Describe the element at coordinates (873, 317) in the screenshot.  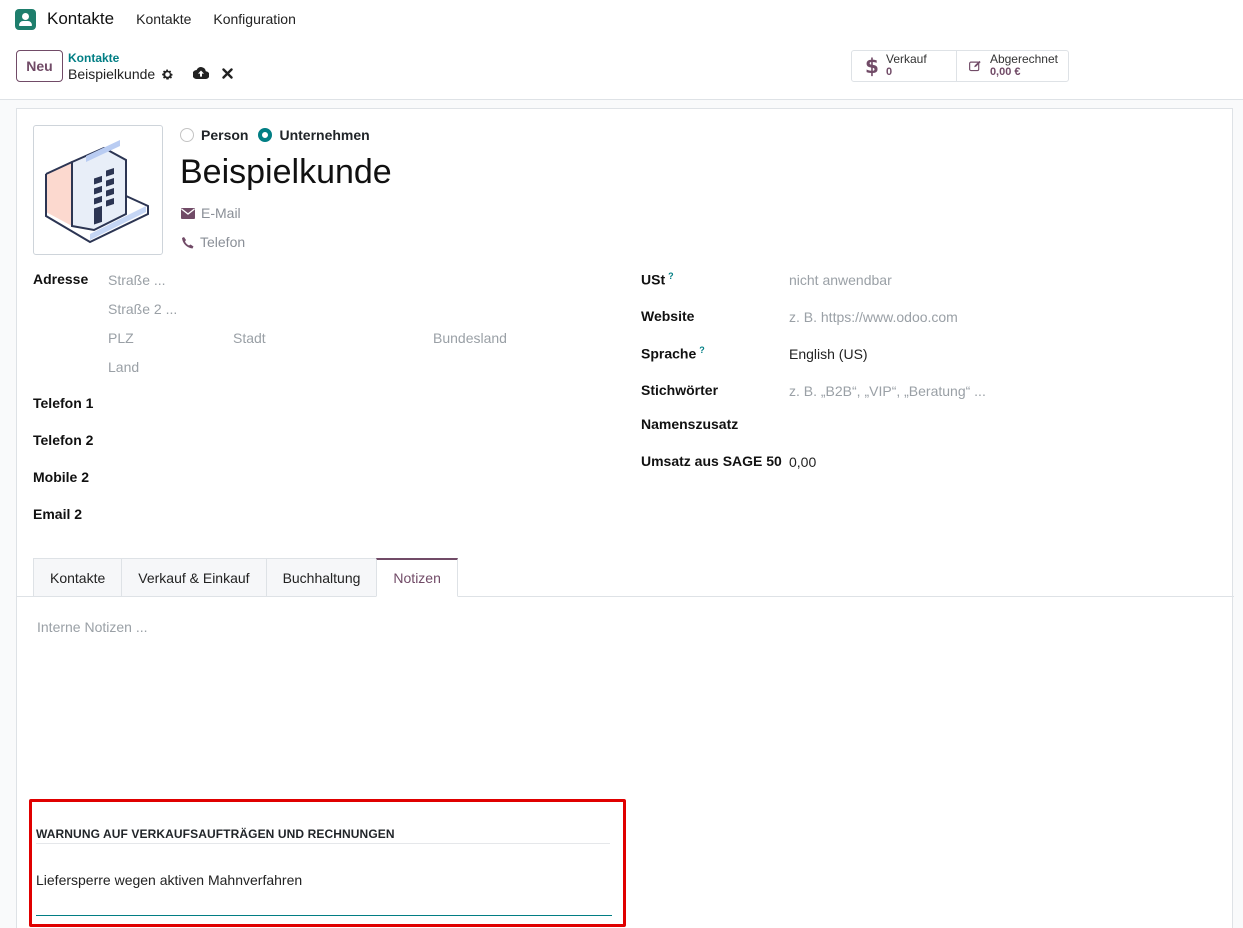
I see `website-input: z. B. https://www.odoo.com` at that location.